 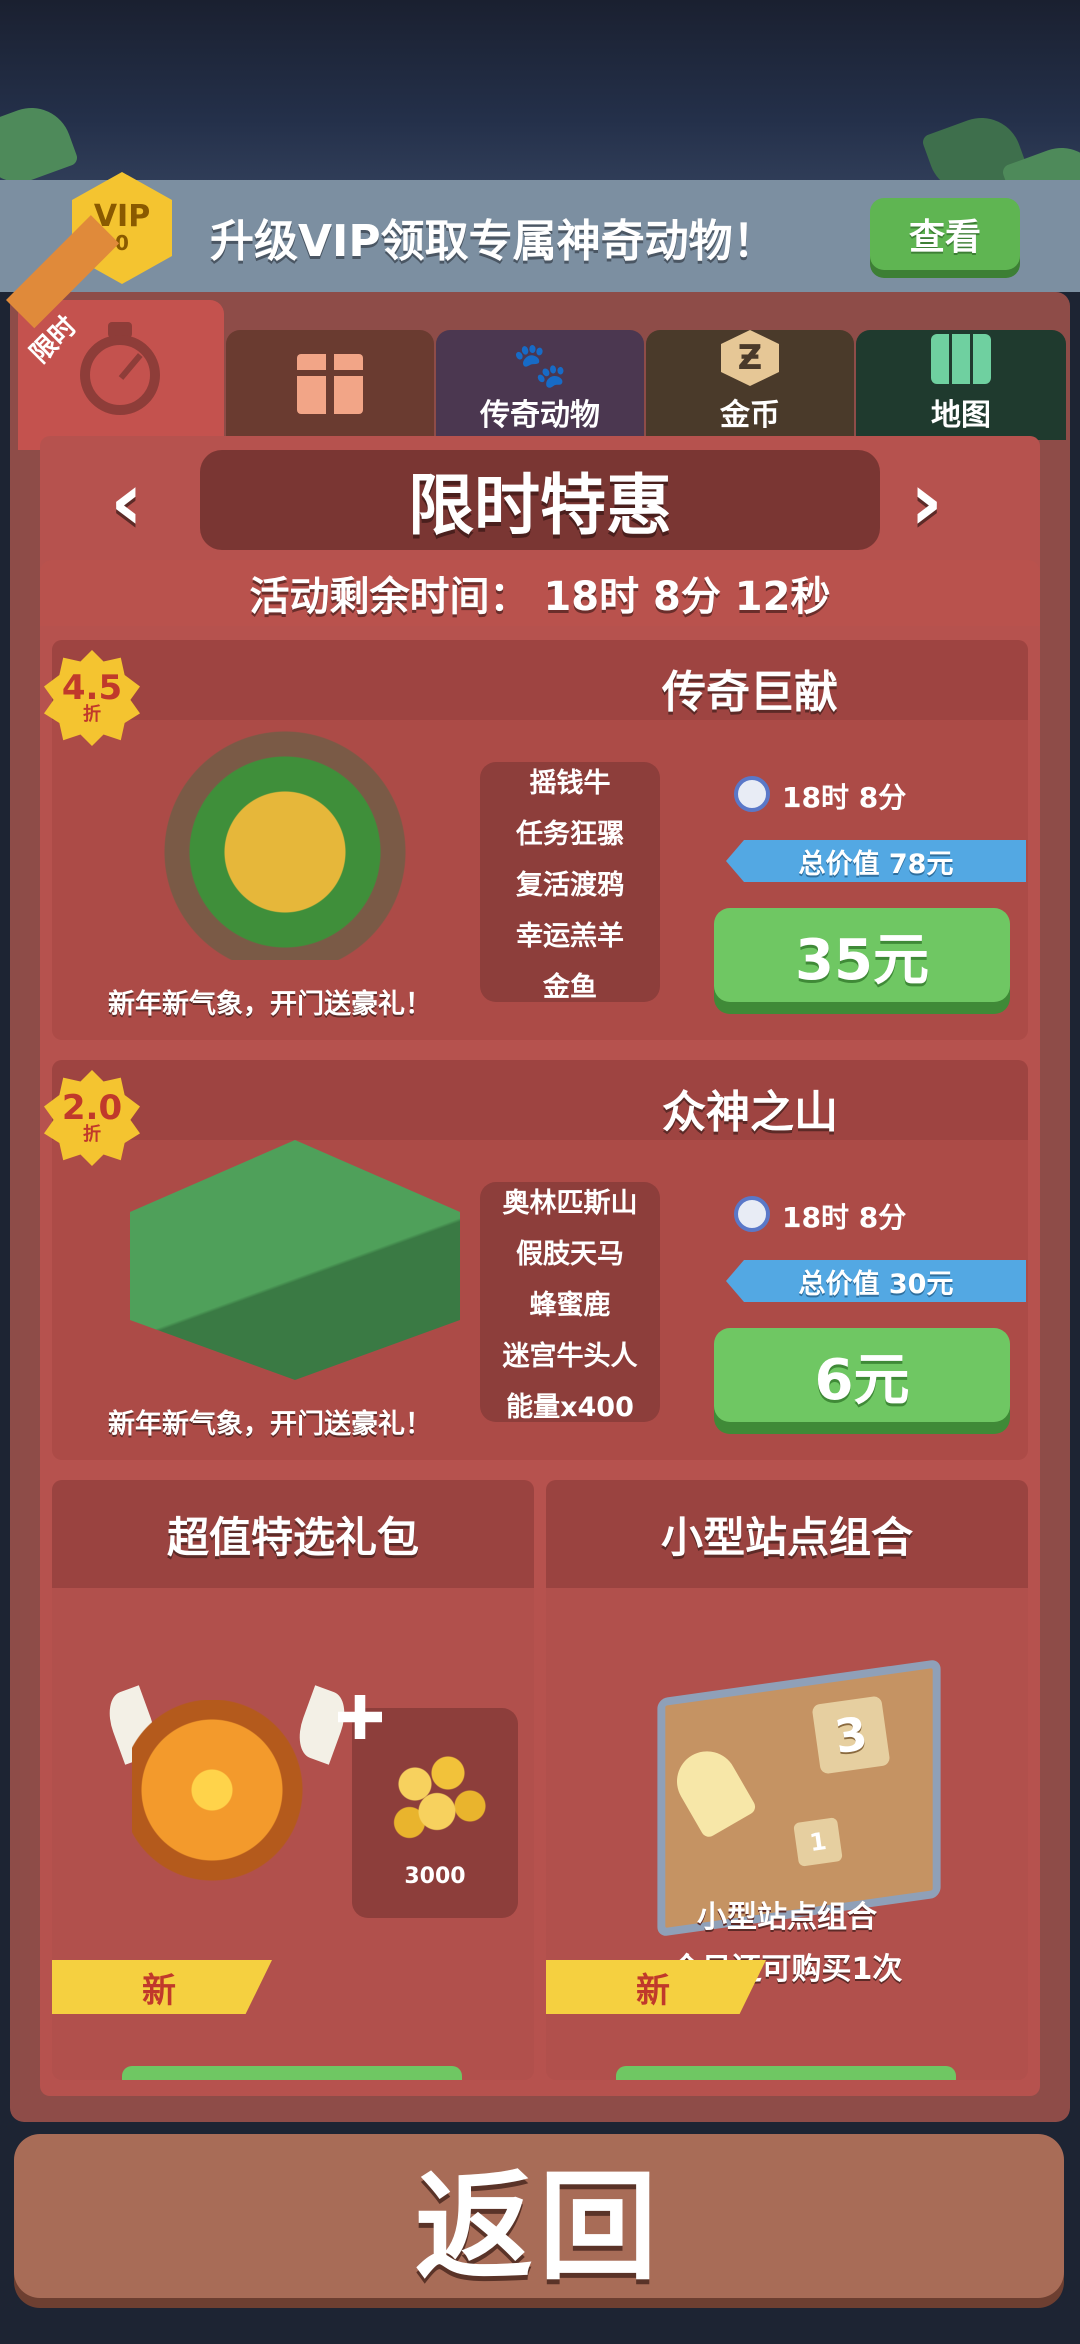 What do you see at coordinates (540, 500) in the screenshot?
I see `page-title: 限时特惠` at bounding box center [540, 500].